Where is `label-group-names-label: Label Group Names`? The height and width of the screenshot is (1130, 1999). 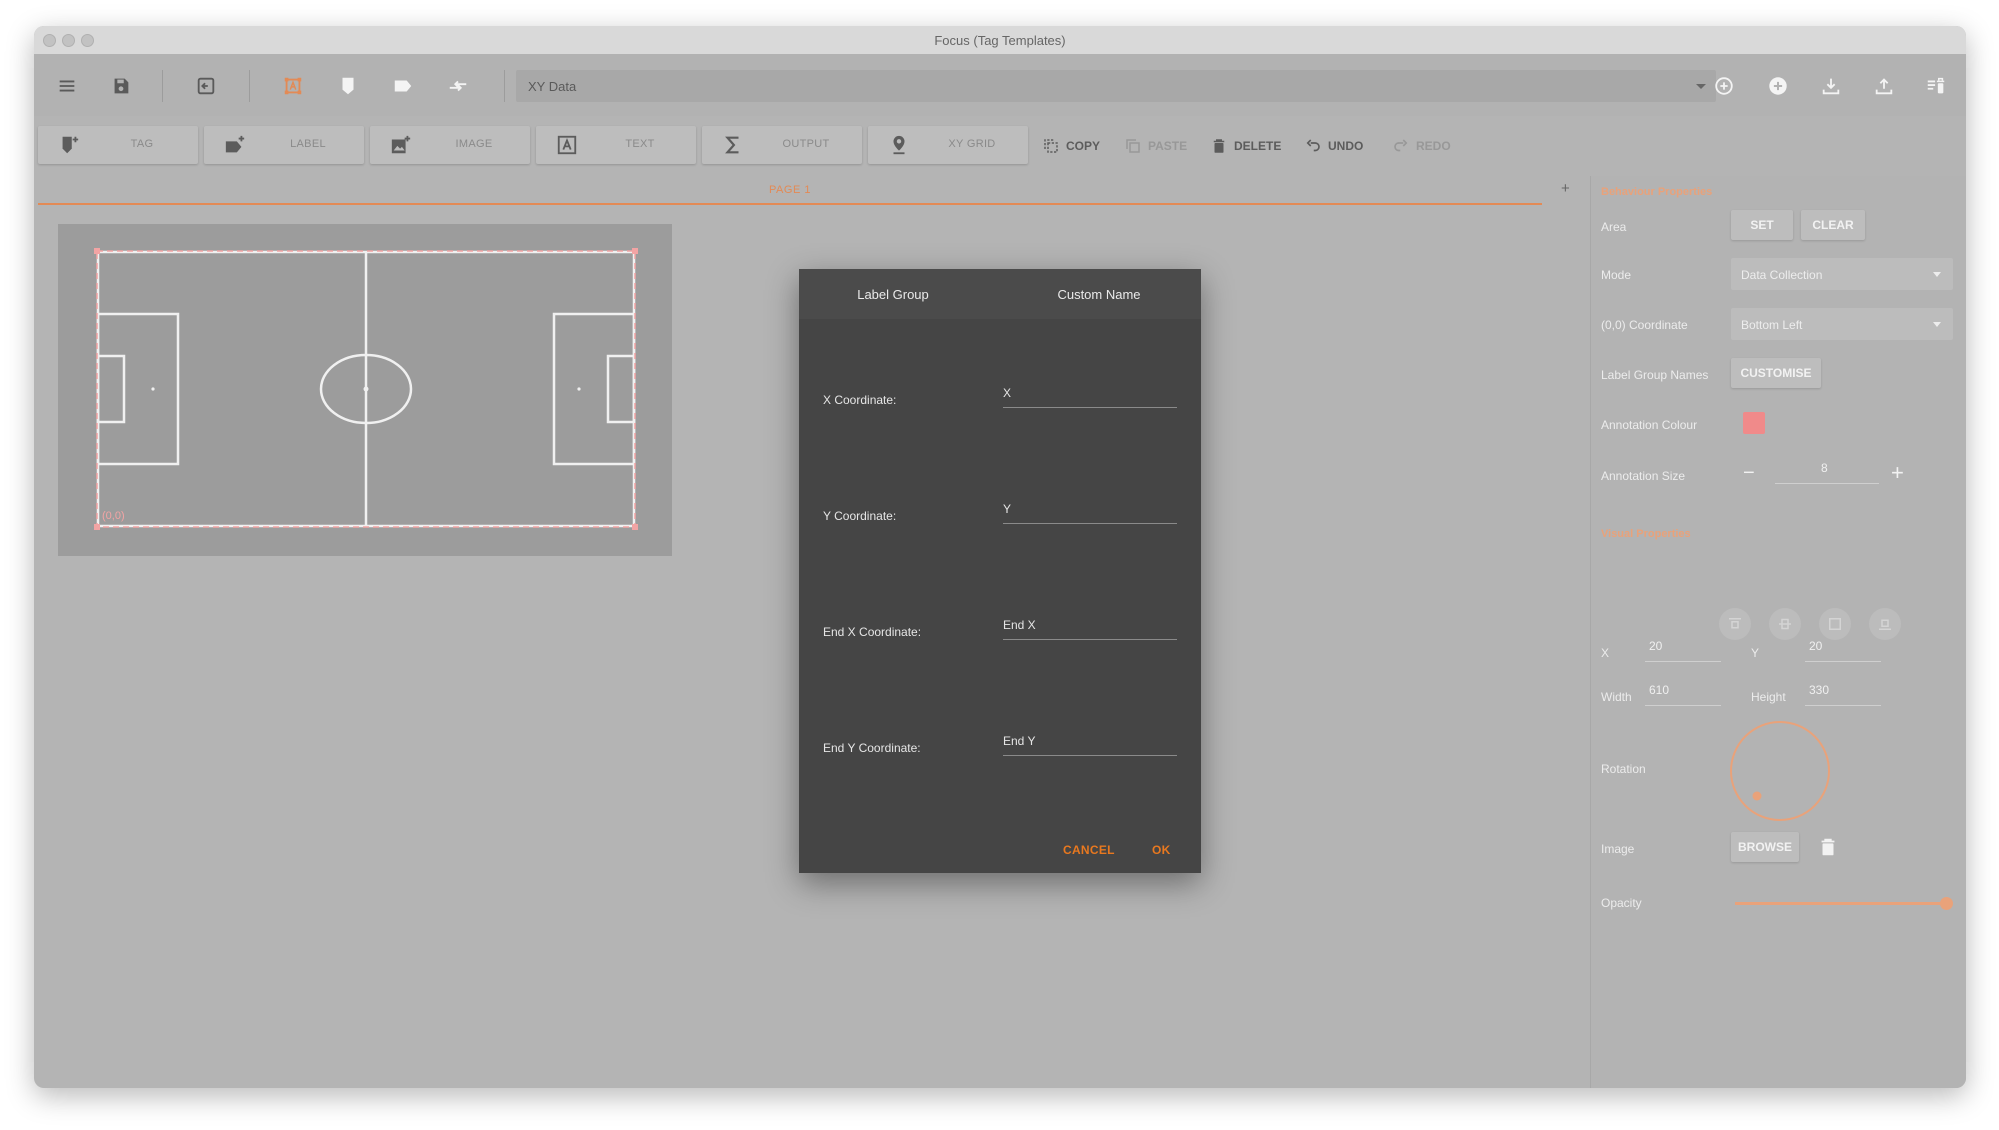 label-group-names-label: Label Group Names is located at coordinates (1655, 375).